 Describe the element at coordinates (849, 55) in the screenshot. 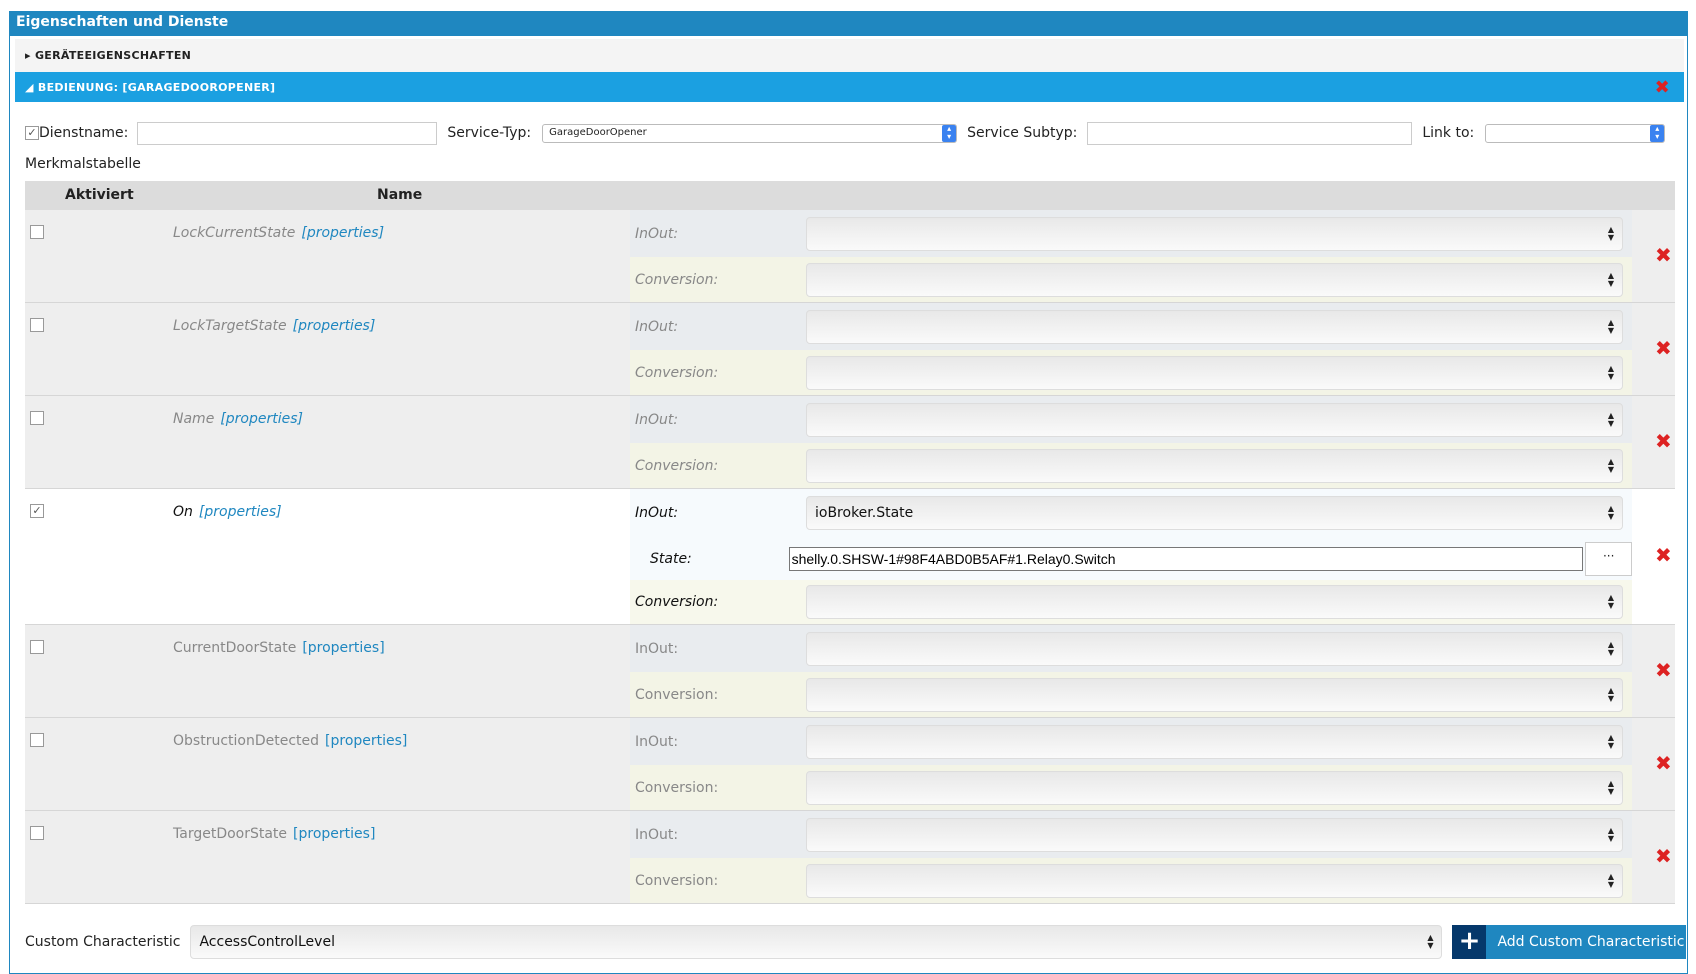

I see `accordion-device-properties: ▸ GERÄTEEIGENSCHAFTEN` at that location.